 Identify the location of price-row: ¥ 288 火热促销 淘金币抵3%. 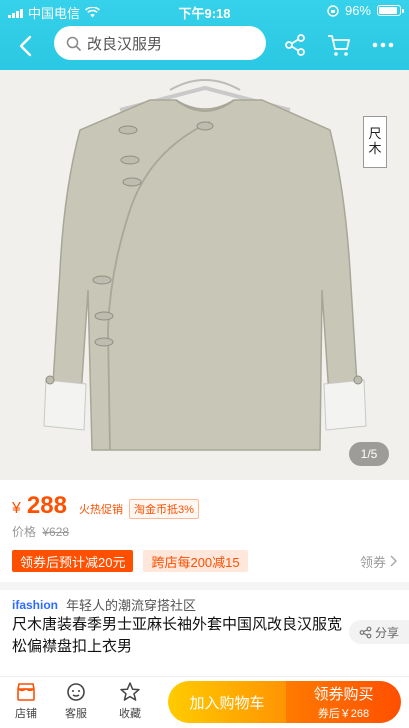
(105, 506).